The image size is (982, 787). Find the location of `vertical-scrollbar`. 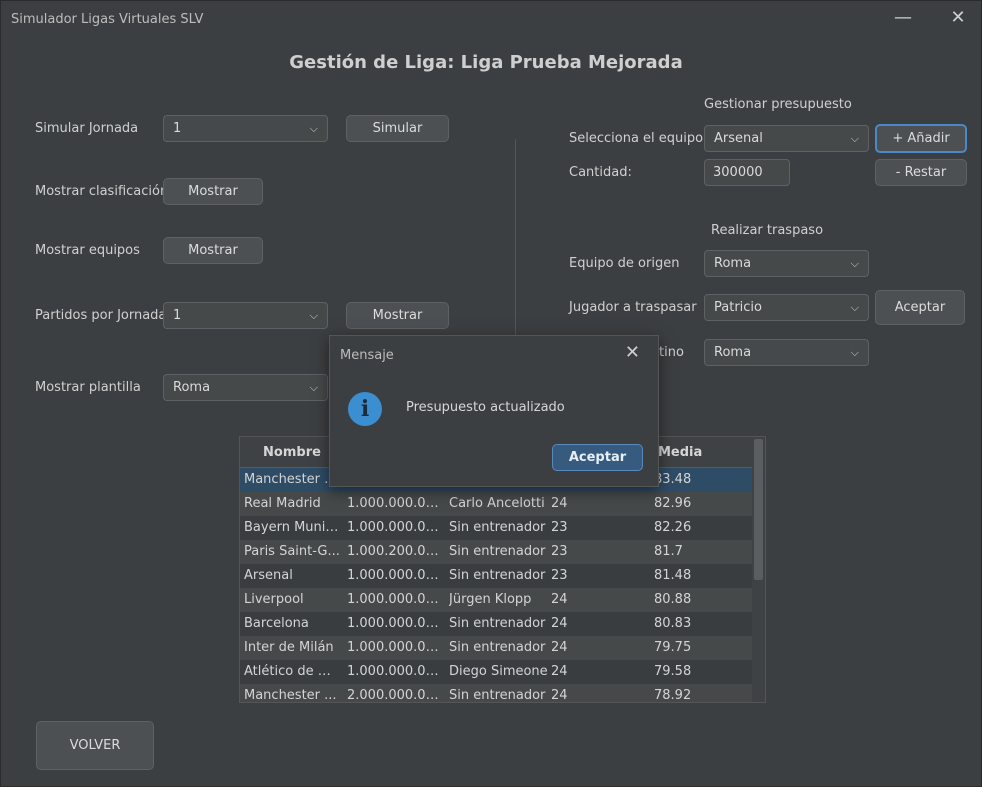

vertical-scrollbar is located at coordinates (758, 569).